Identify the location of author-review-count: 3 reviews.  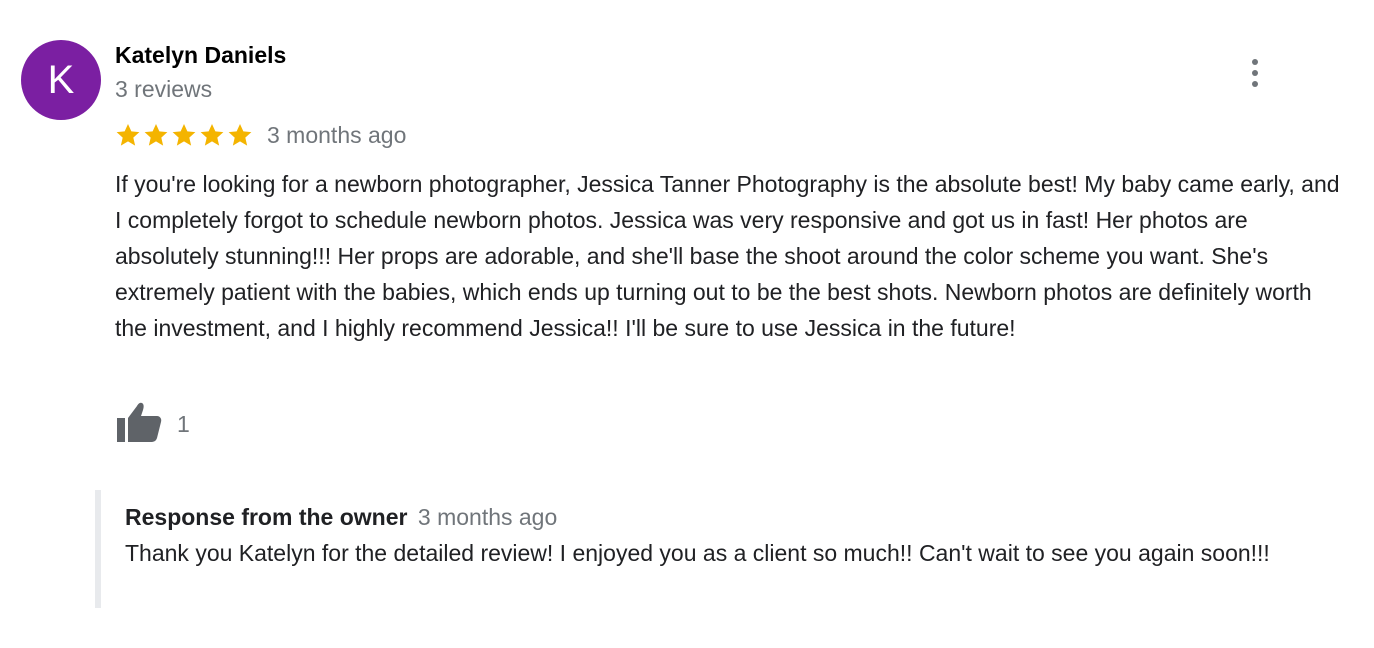
(163, 89).